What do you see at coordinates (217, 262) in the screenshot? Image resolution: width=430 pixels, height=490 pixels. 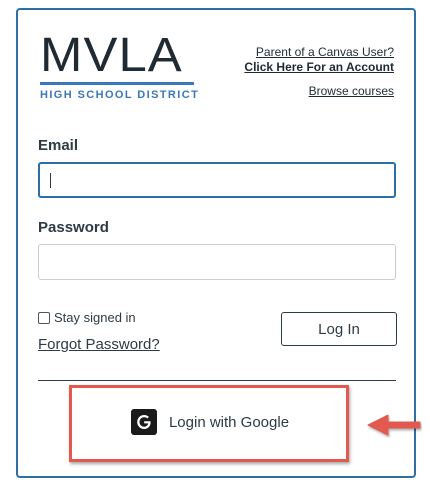 I see `password-field` at bounding box center [217, 262].